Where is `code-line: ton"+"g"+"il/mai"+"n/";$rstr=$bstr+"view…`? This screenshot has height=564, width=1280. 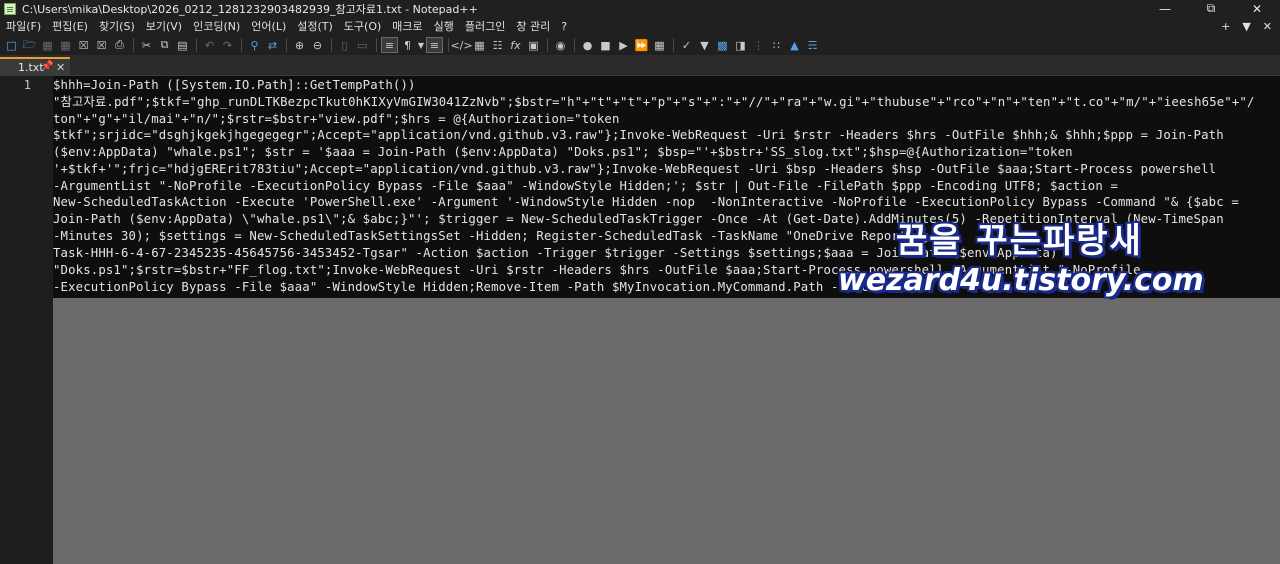
code-line: ton"+"g"+"il/mai"+"n/";$rstr=$bstr+"view… is located at coordinates (336, 119).